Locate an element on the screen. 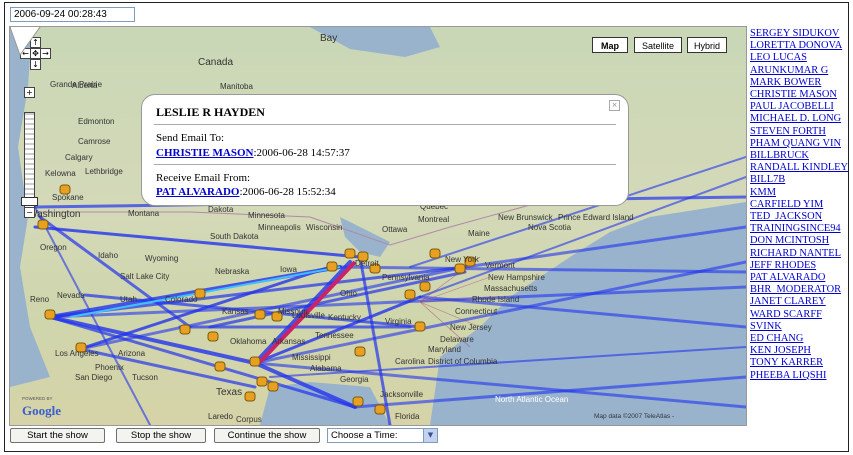 The width and height of the screenshot is (853, 455). map-label: Spokane is located at coordinates (68, 197).